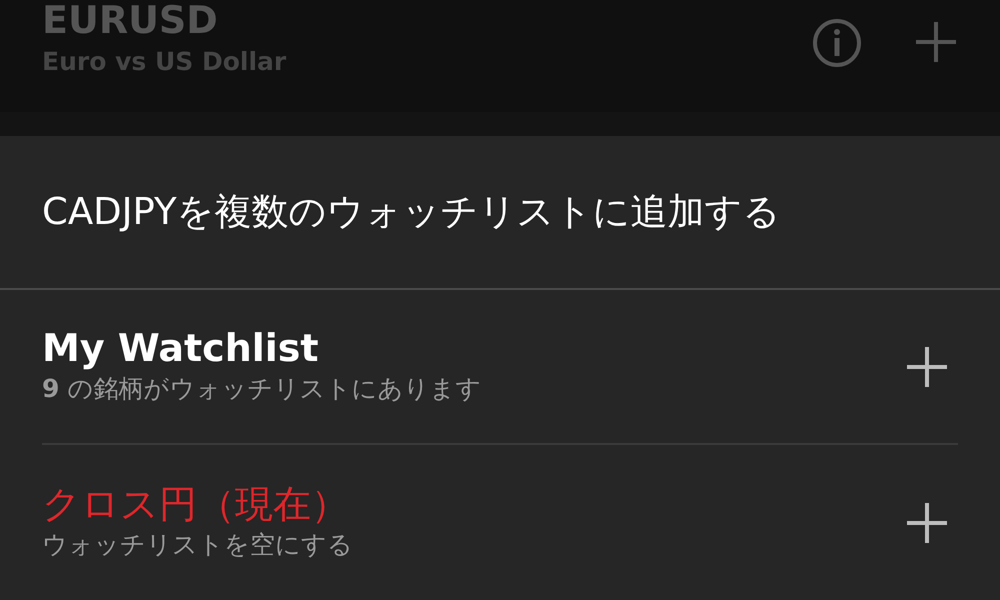  What do you see at coordinates (411, 212) in the screenshot?
I see `sheet-title: CADJPYを複数のウォッチリストに追加する` at bounding box center [411, 212].